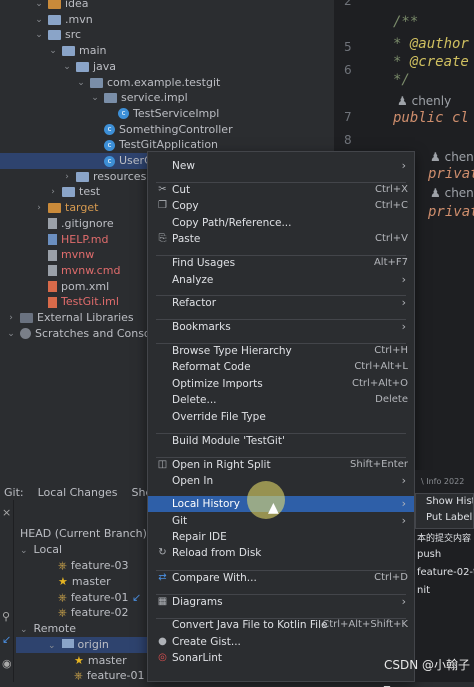  What do you see at coordinates (105, 66) in the screenshot?
I see `tree-item-label: java` at bounding box center [105, 66].